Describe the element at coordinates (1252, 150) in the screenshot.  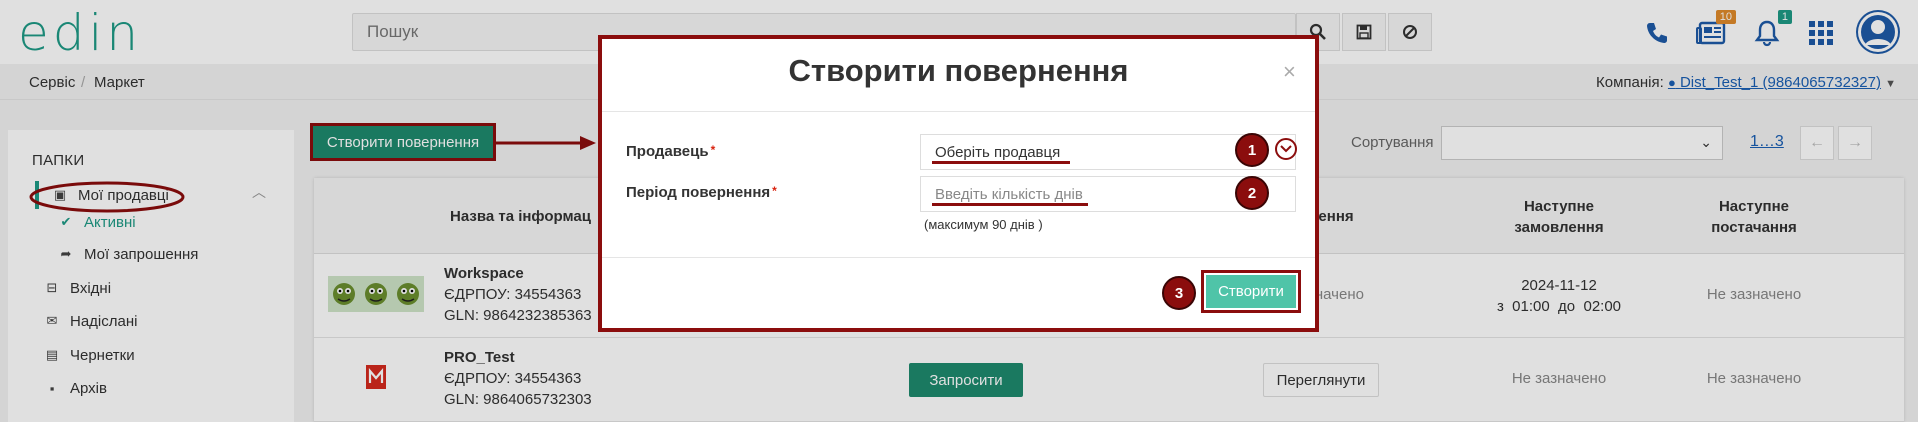
I see `step-marker-1: 1` at that location.